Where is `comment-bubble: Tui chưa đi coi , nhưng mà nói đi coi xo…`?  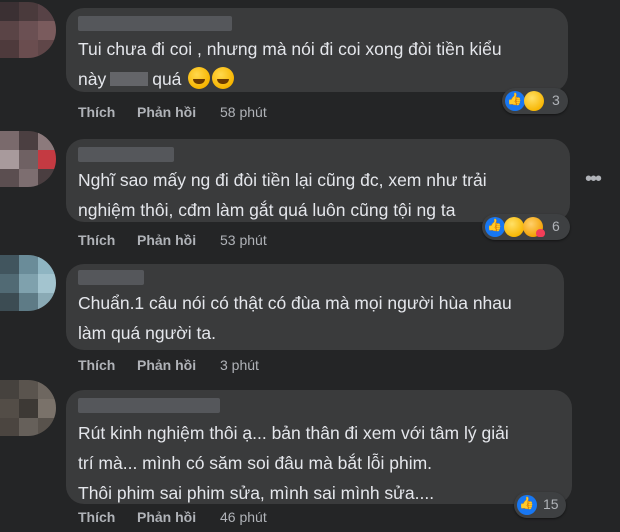
comment-bubble: Tui chưa đi coi , nhưng mà nói đi coi xo… is located at coordinates (317, 50).